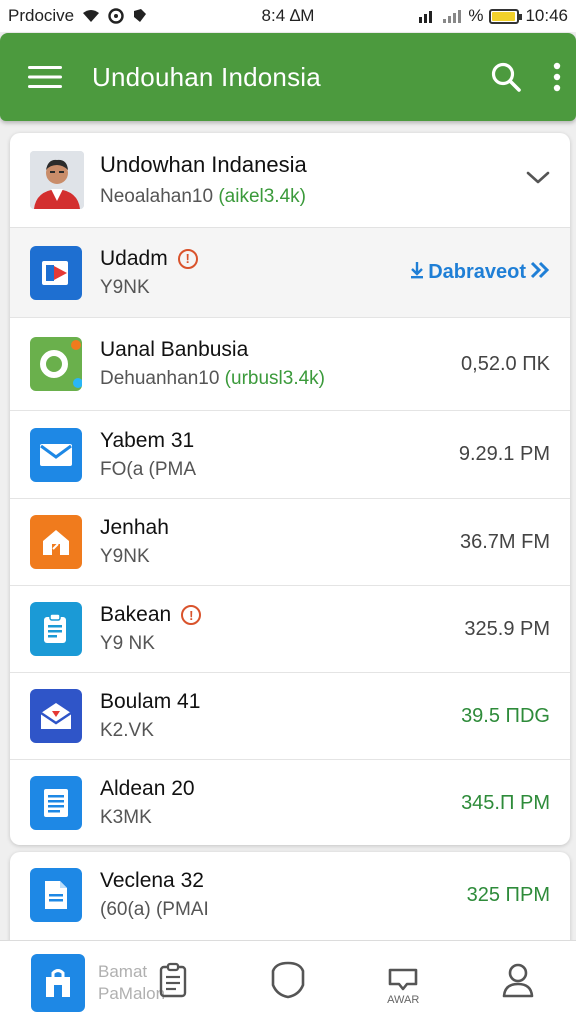 This screenshot has height=1024, width=576. What do you see at coordinates (290, 716) in the screenshot?
I see `list-item: Boulam 41 K2.VK 39.5 ΠDG` at bounding box center [290, 716].